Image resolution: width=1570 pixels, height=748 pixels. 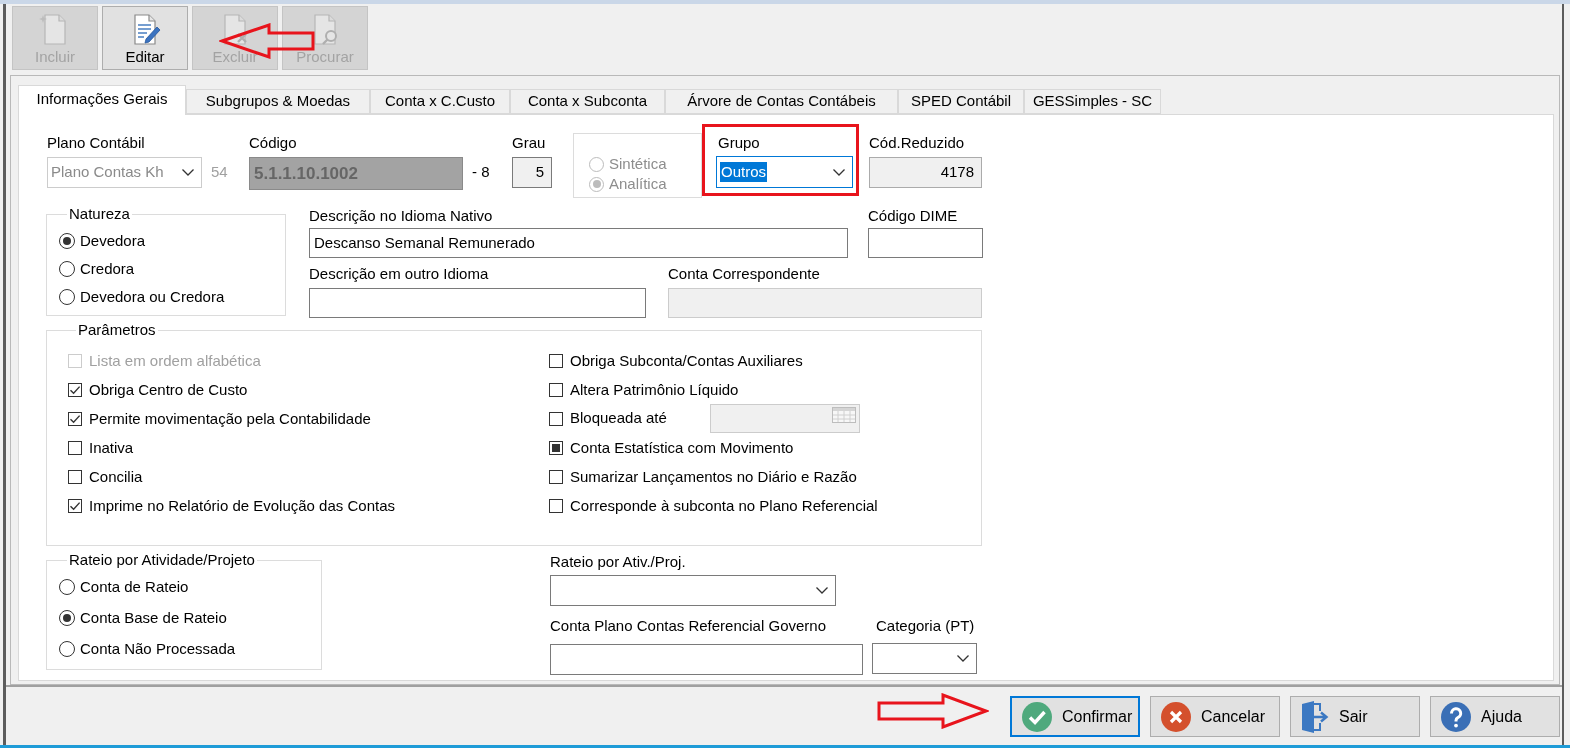 What do you see at coordinates (401, 216) in the screenshot?
I see `field-label: Descrição no Idioma Nativo` at bounding box center [401, 216].